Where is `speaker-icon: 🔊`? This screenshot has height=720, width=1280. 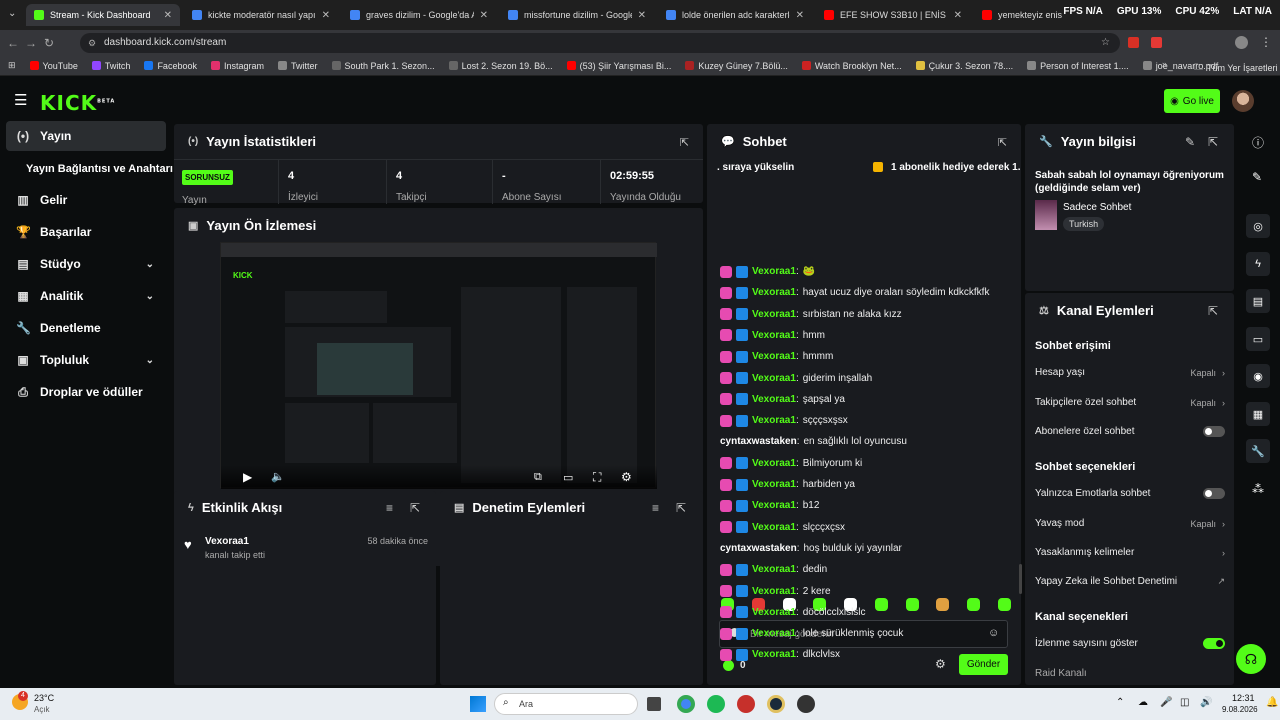 speaker-icon: 🔊 is located at coordinates (1206, 702).